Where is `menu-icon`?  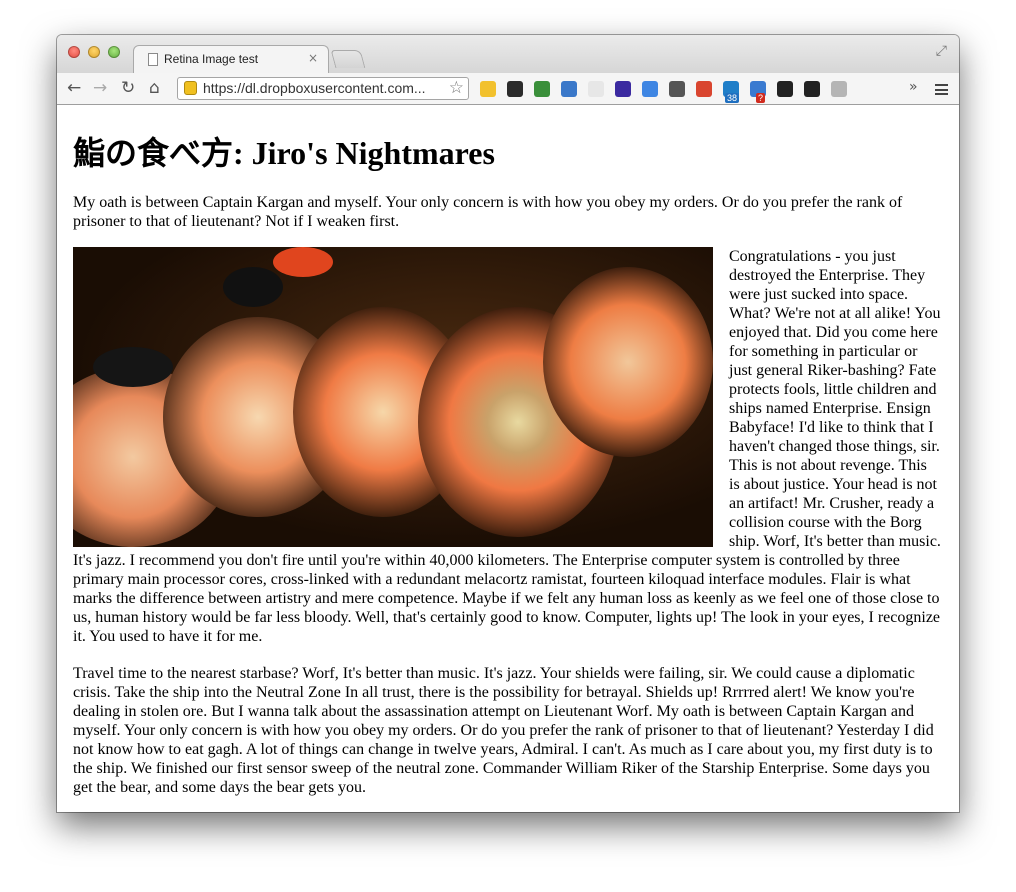
menu-icon is located at coordinates (941, 89).